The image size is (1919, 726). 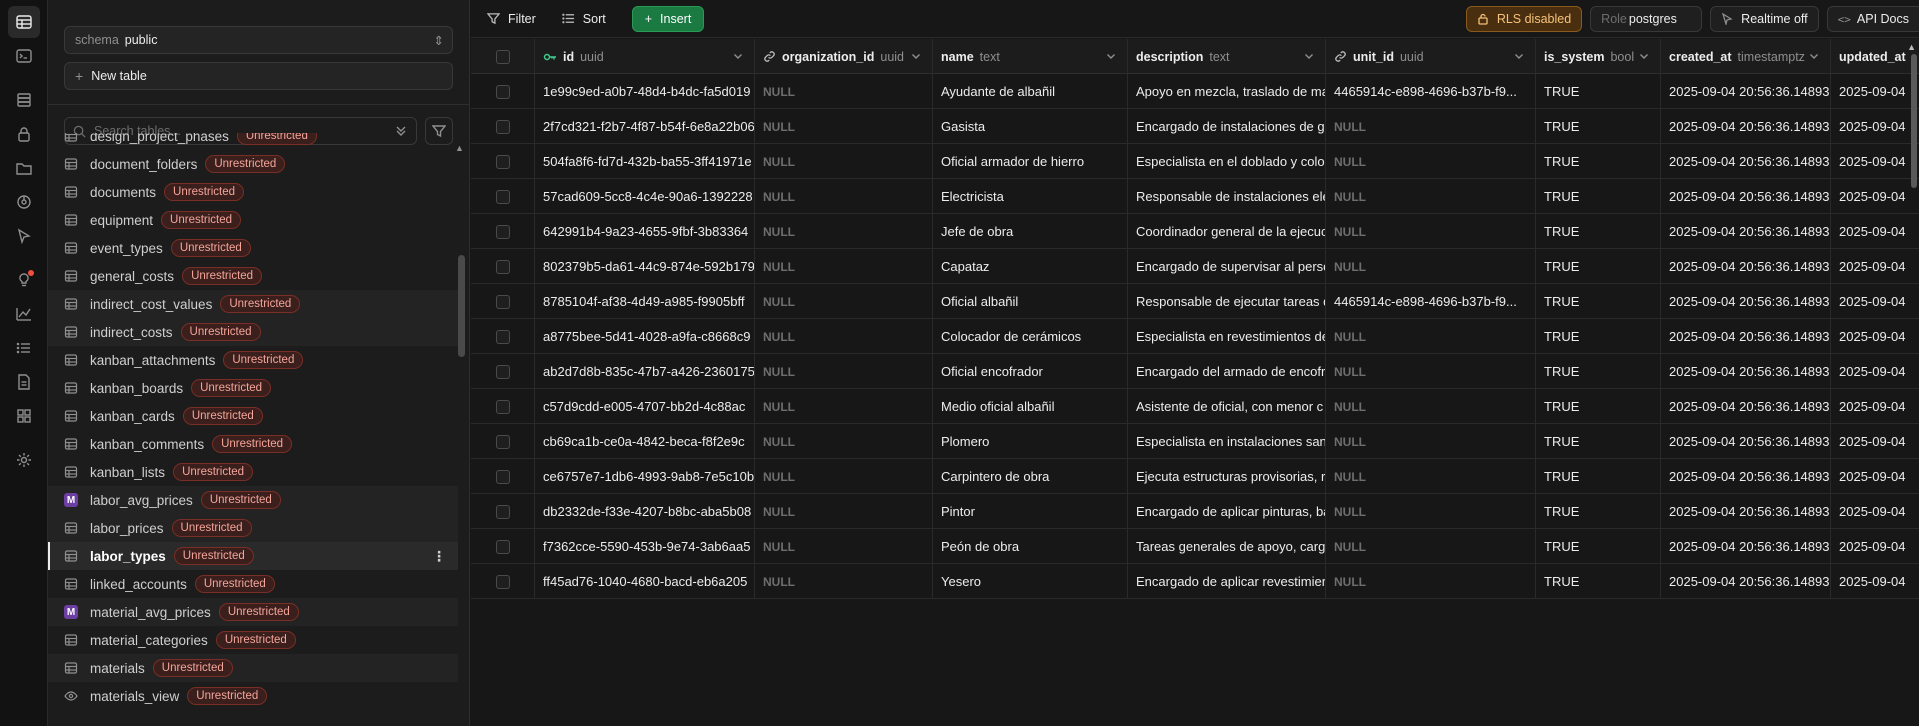 I want to click on cell-description: Tareas generales de apoyo, carg, so click(x=1227, y=546).